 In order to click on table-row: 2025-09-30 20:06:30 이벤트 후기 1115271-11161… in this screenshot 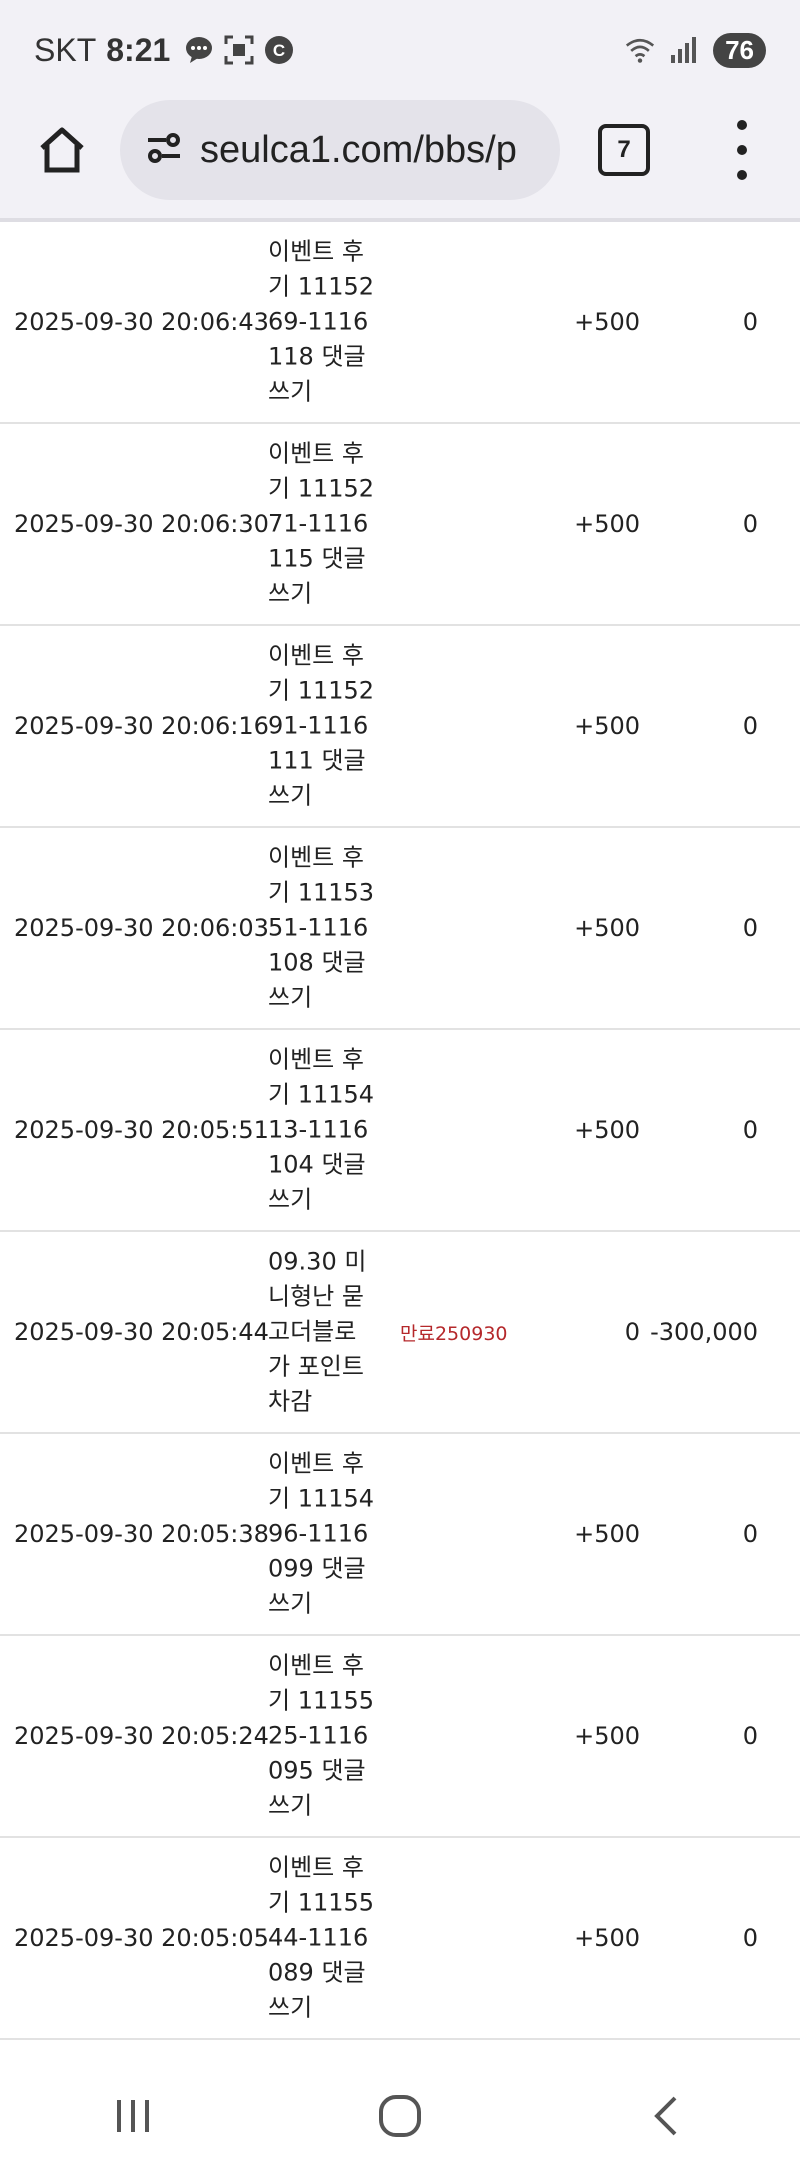, I will do `click(400, 525)`.